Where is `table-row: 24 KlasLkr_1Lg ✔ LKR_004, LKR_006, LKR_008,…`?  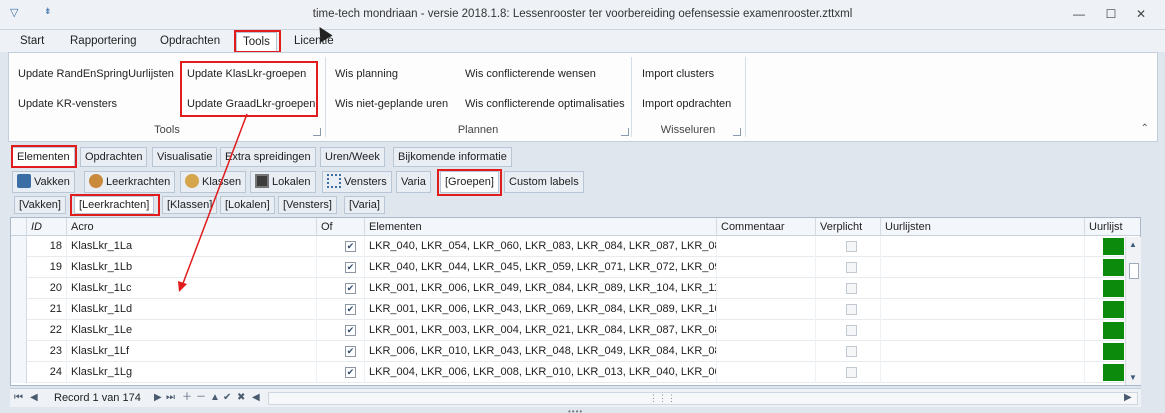
table-row: 24 KlasLkr_1Lg ✔ LKR_004, LKR_006, LKR_008,… is located at coordinates (575, 372).